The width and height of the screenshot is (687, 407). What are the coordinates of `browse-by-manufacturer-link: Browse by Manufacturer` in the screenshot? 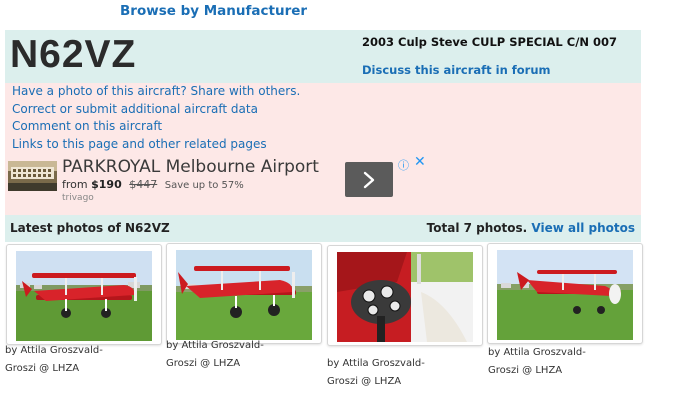 It's located at (213, 11).